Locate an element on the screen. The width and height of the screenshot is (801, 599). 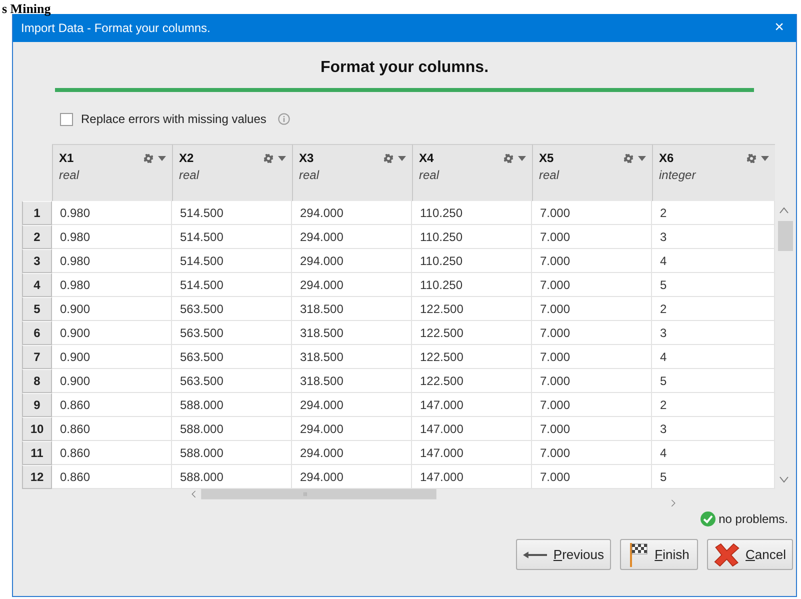
row-number: 9 is located at coordinates (37, 405).